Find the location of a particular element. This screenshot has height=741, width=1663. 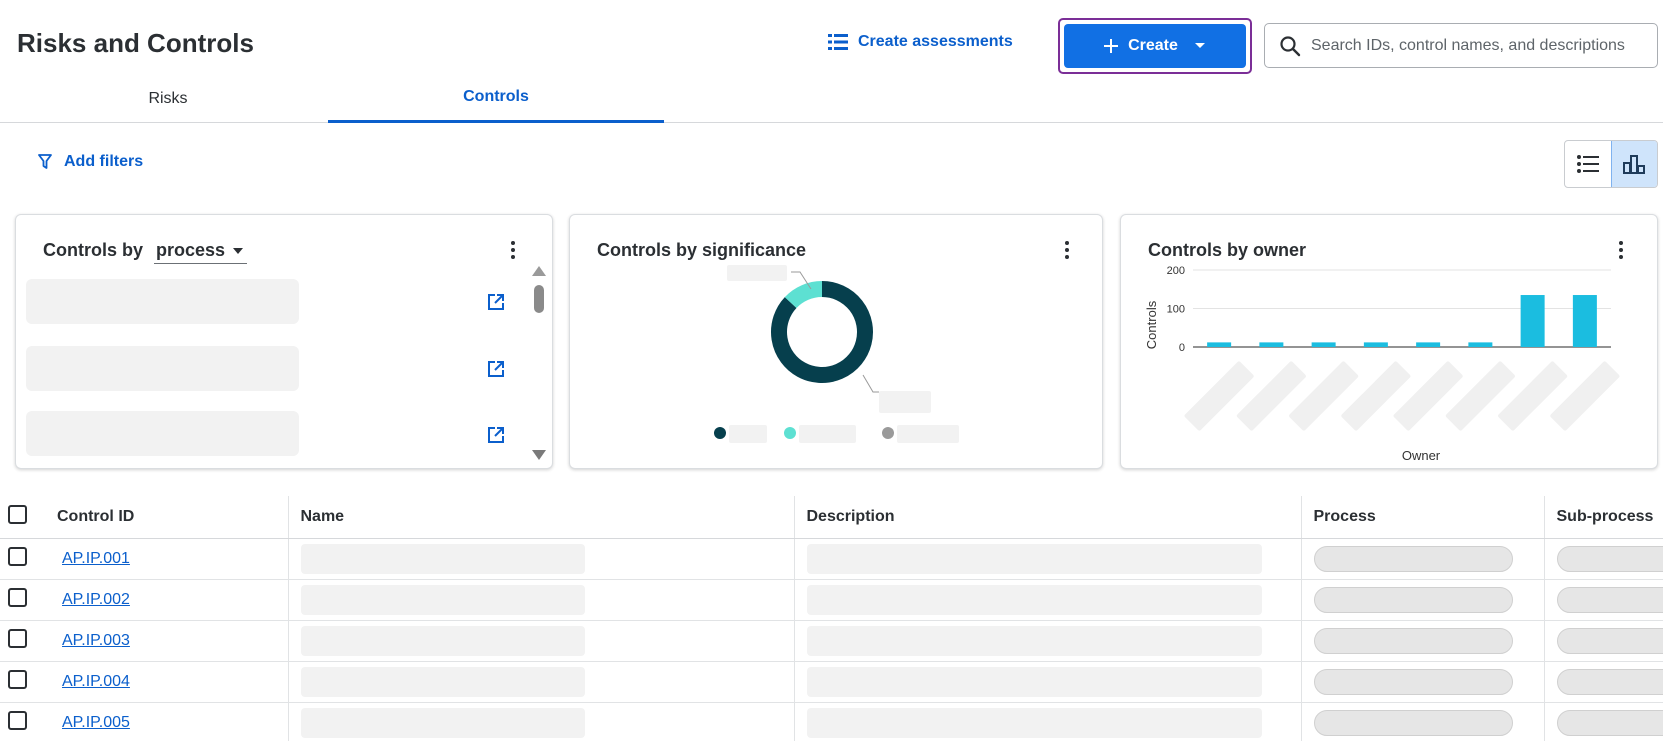

page-title: Risks and Controls is located at coordinates (135, 43).